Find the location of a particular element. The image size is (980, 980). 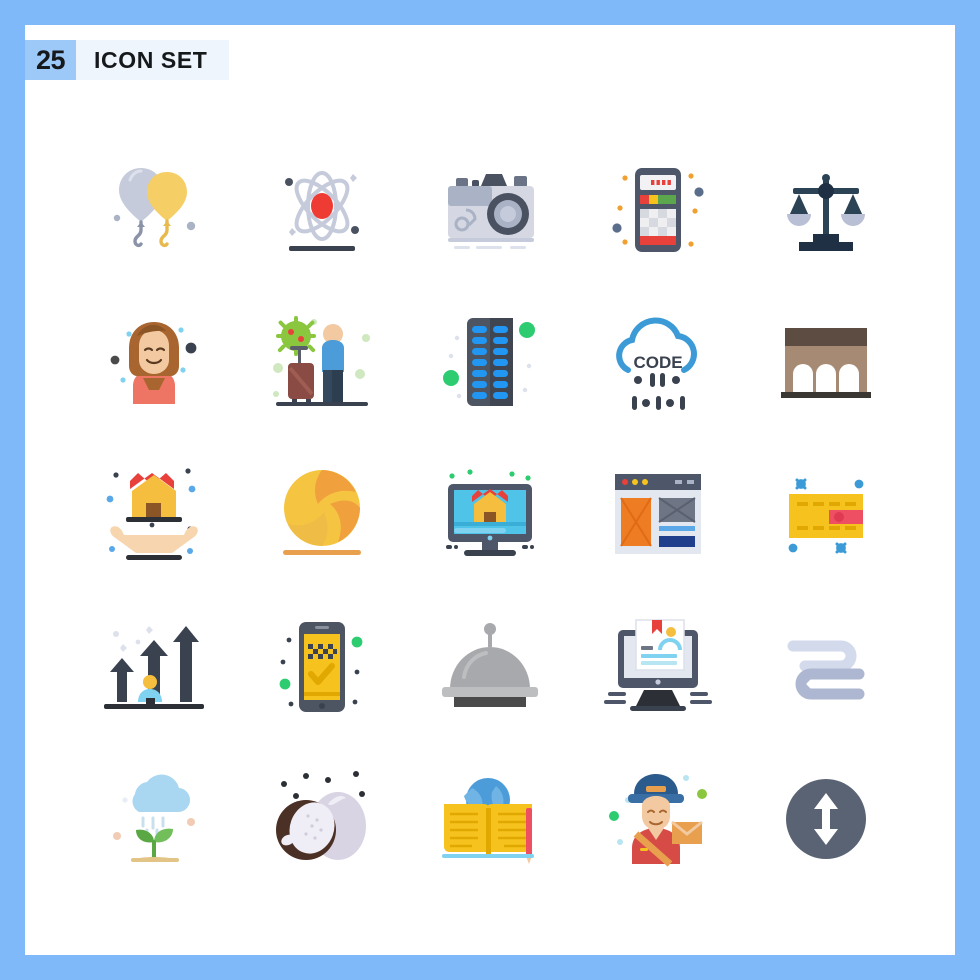

icon-cell-rain-seedling is located at coordinates (154, 819).